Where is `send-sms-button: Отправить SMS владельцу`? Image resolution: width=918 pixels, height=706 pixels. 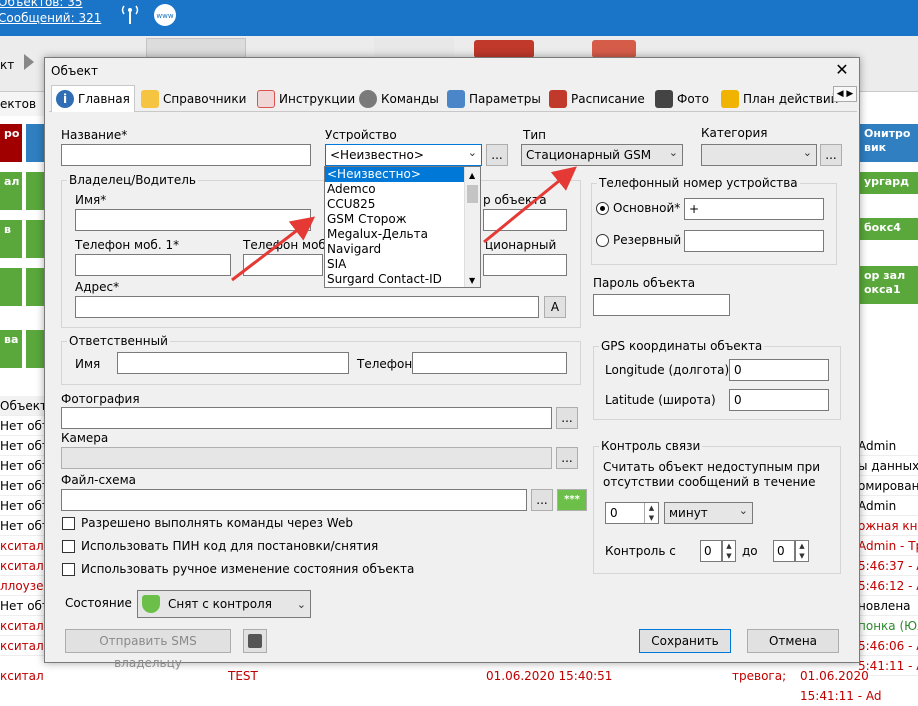 send-sms-button: Отправить SMS владельцу is located at coordinates (148, 649).